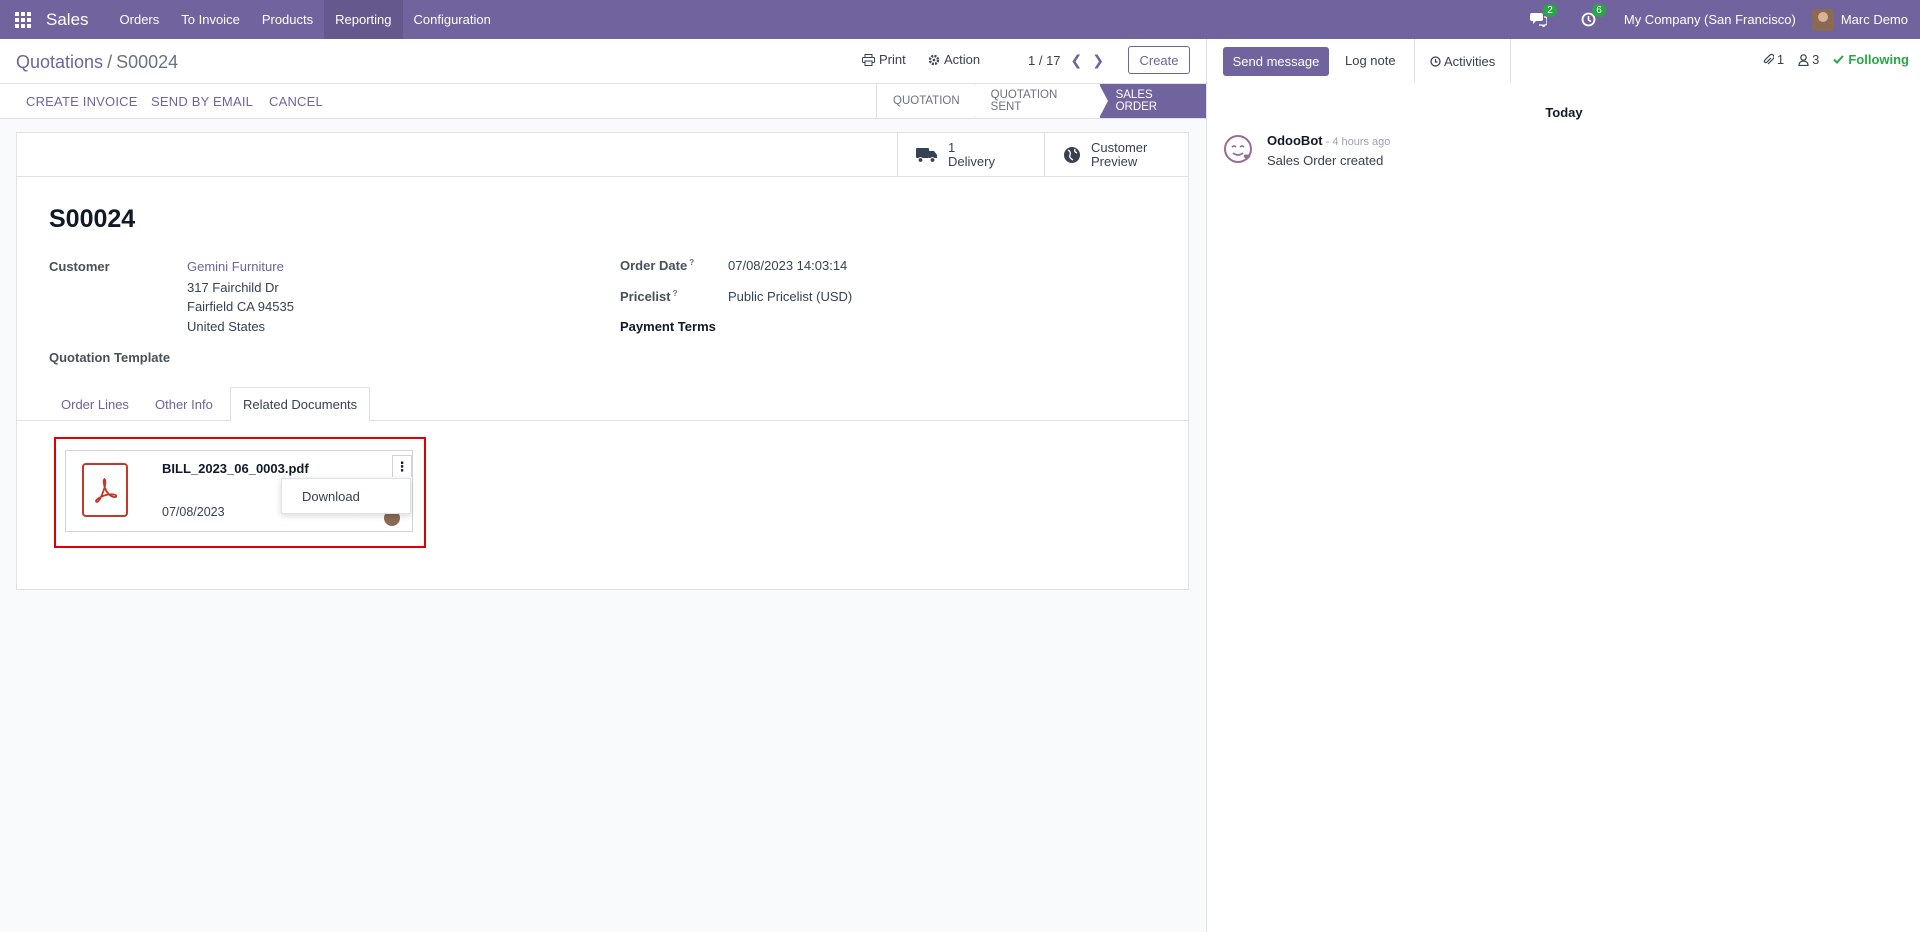 The width and height of the screenshot is (1920, 932). What do you see at coordinates (147, 62) in the screenshot?
I see `breadcrumb-current: S00024` at bounding box center [147, 62].